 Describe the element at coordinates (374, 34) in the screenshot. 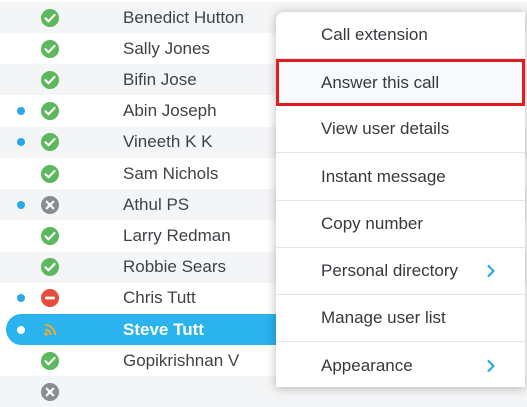

I see `menu-item-label: Call extension` at that location.